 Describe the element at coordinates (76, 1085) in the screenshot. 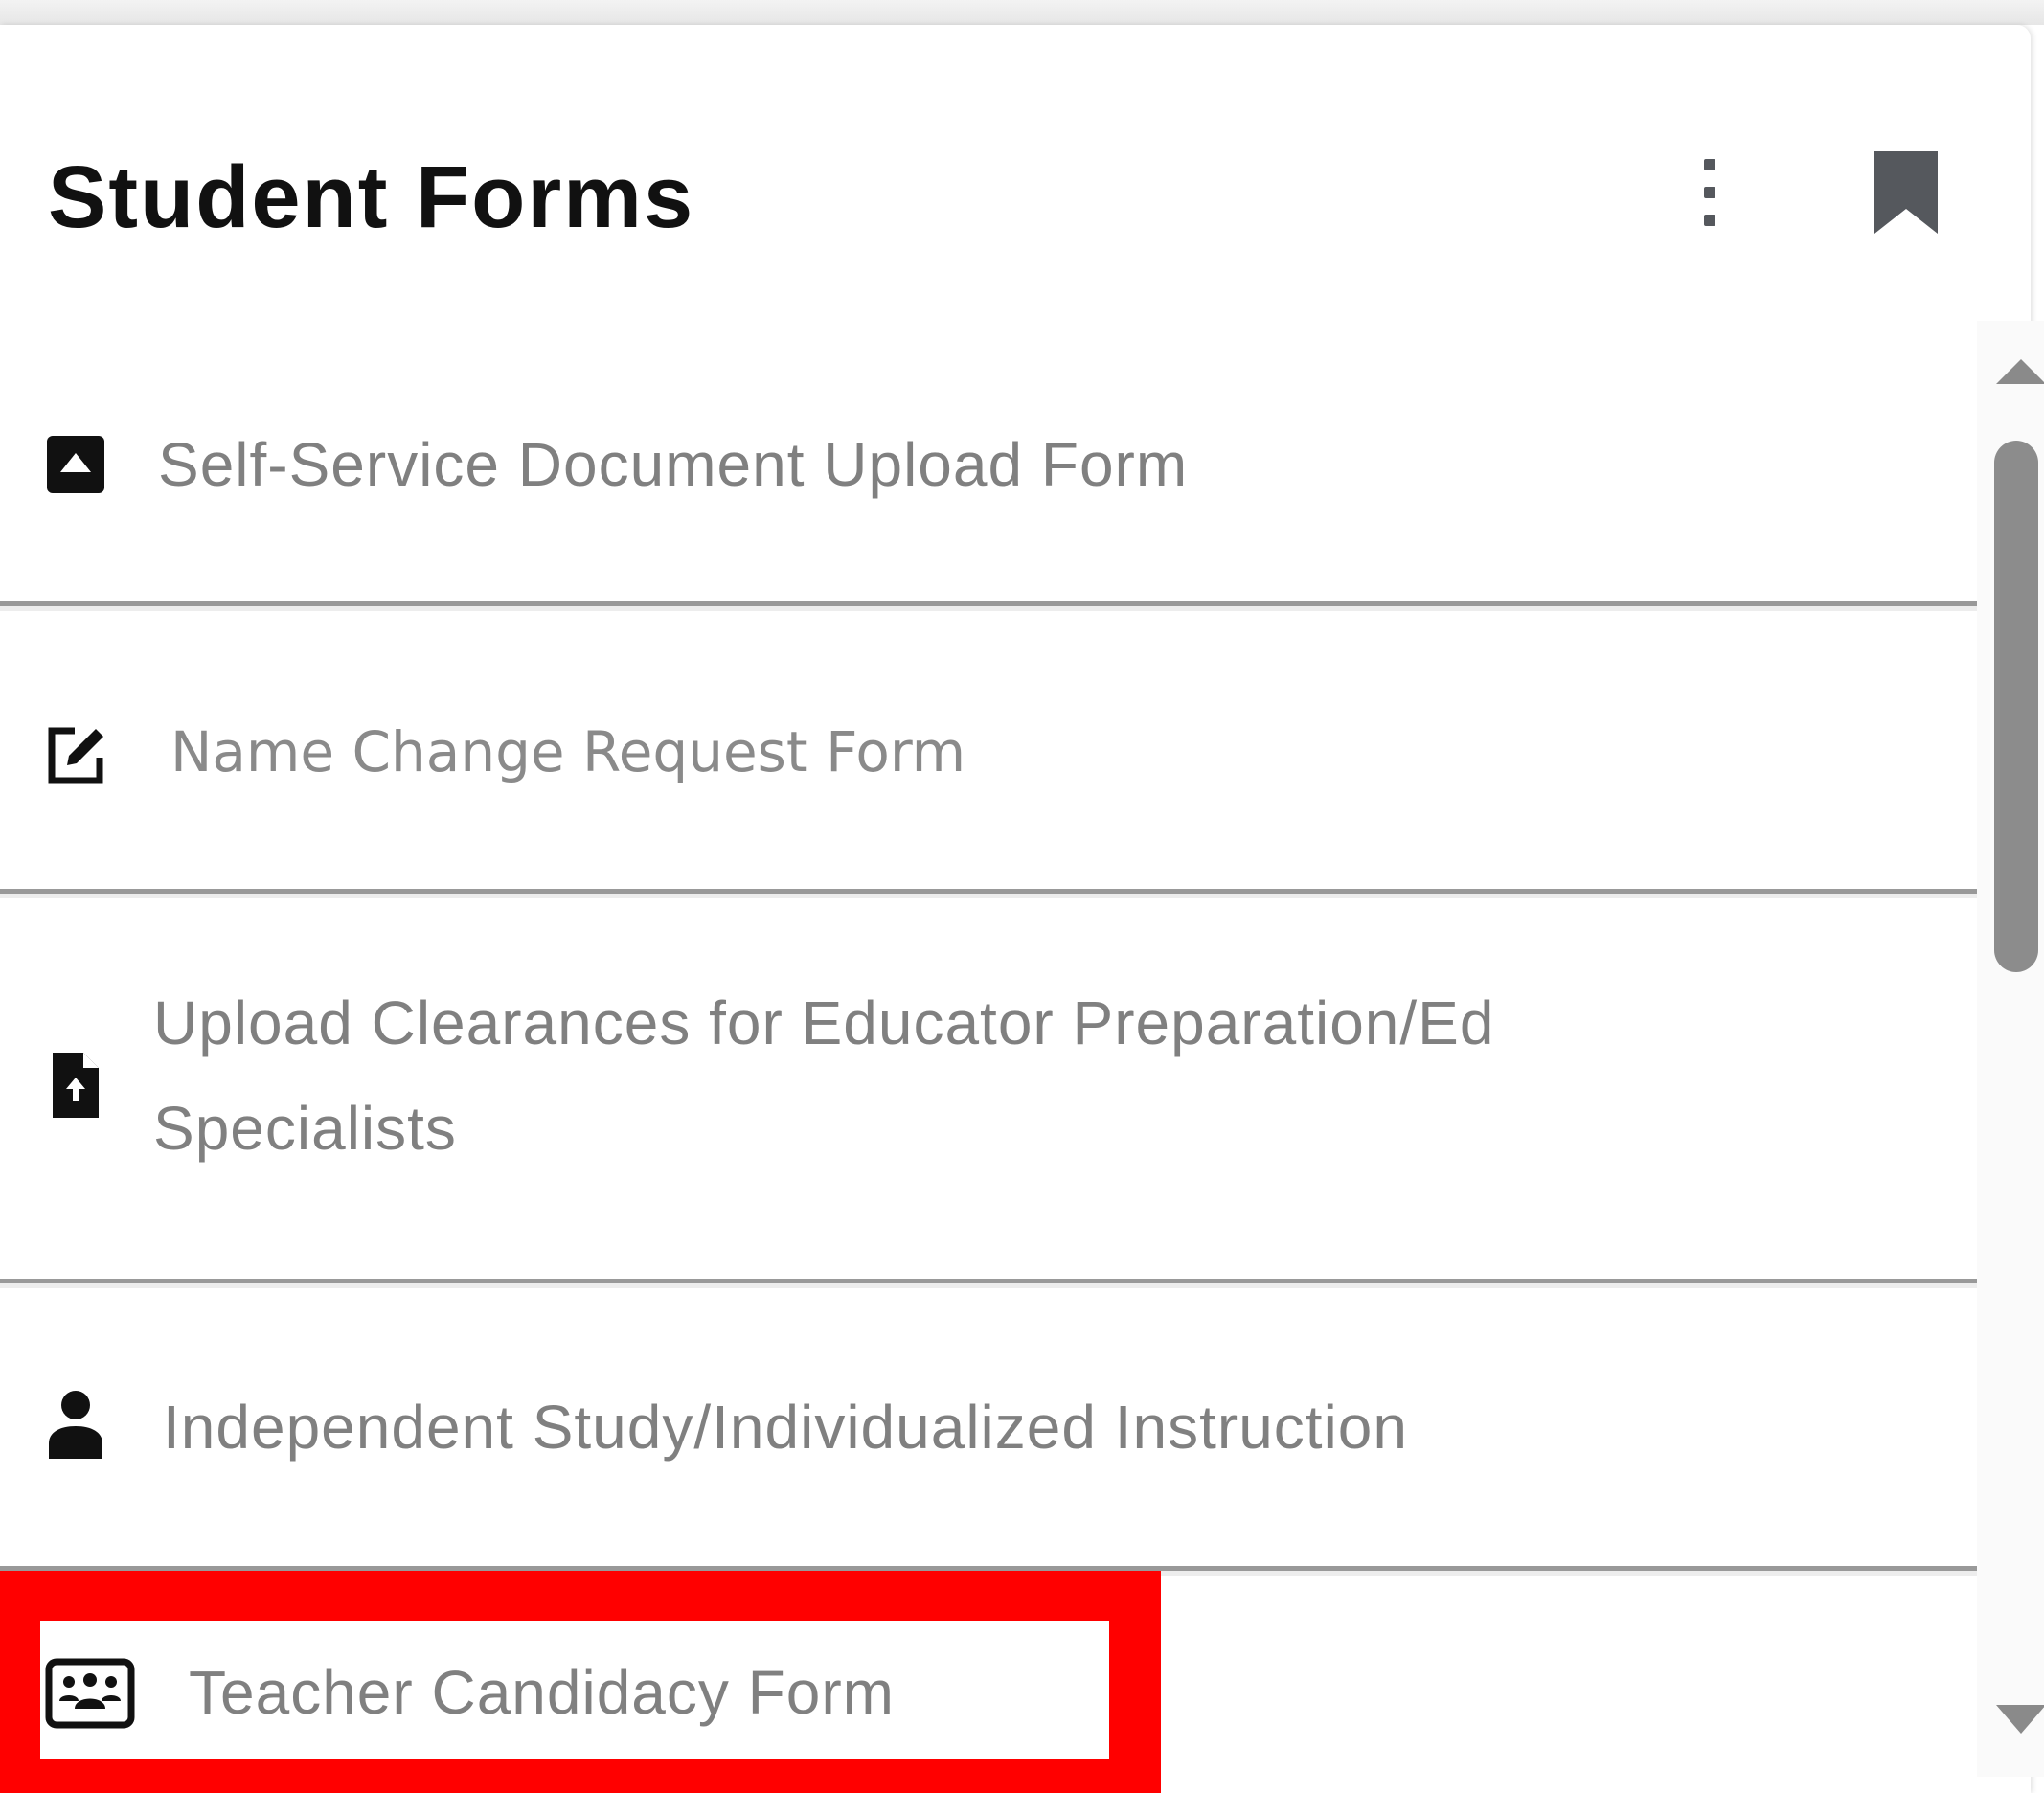

I see `file-upload-icon` at that location.